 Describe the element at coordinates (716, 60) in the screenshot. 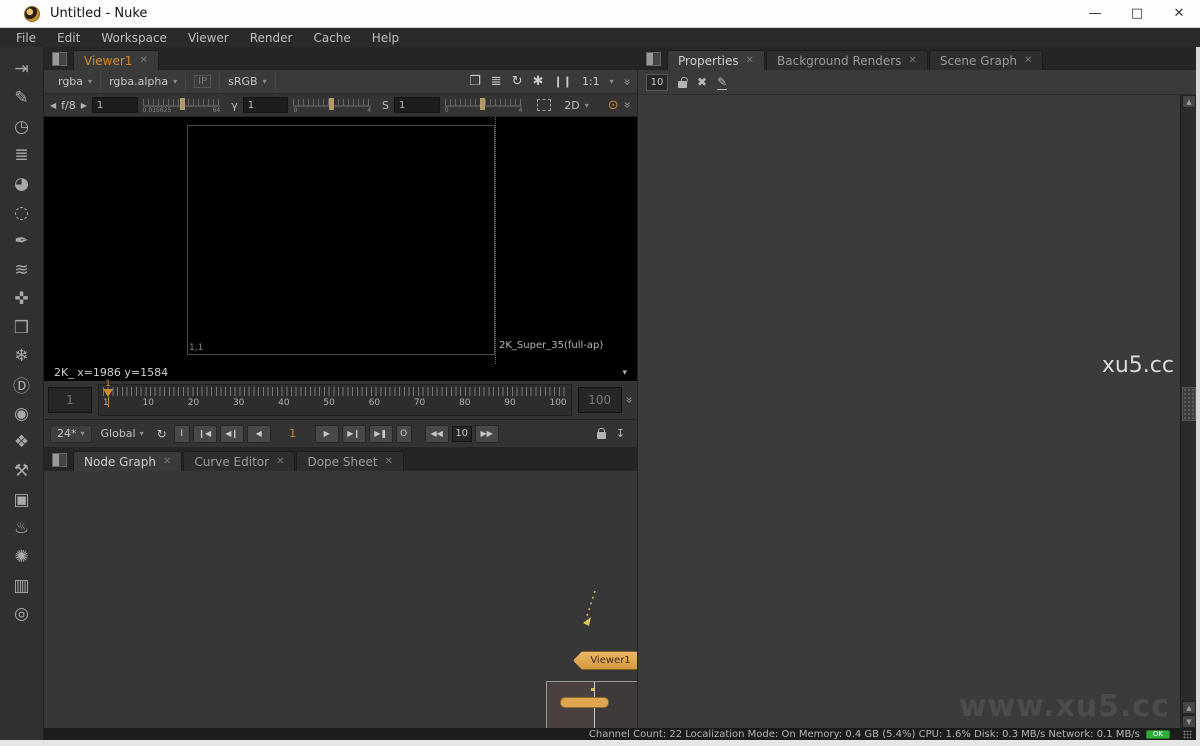

I see `tab-properties: Properties ✕` at that location.